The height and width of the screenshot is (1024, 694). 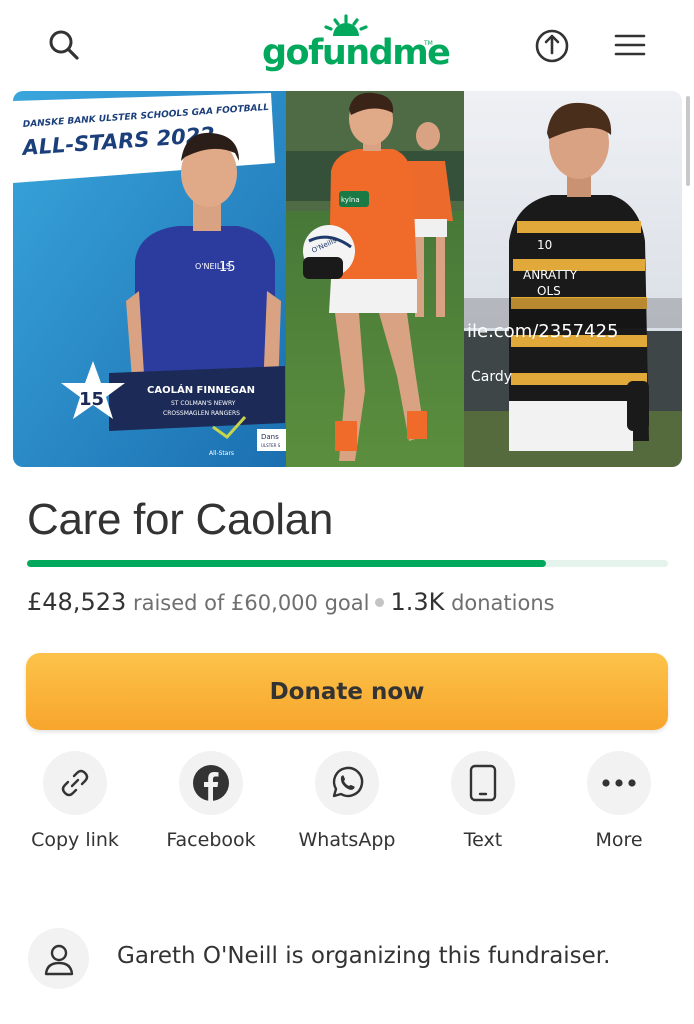 I want to click on donations-count: 1.3K, so click(x=417, y=602).